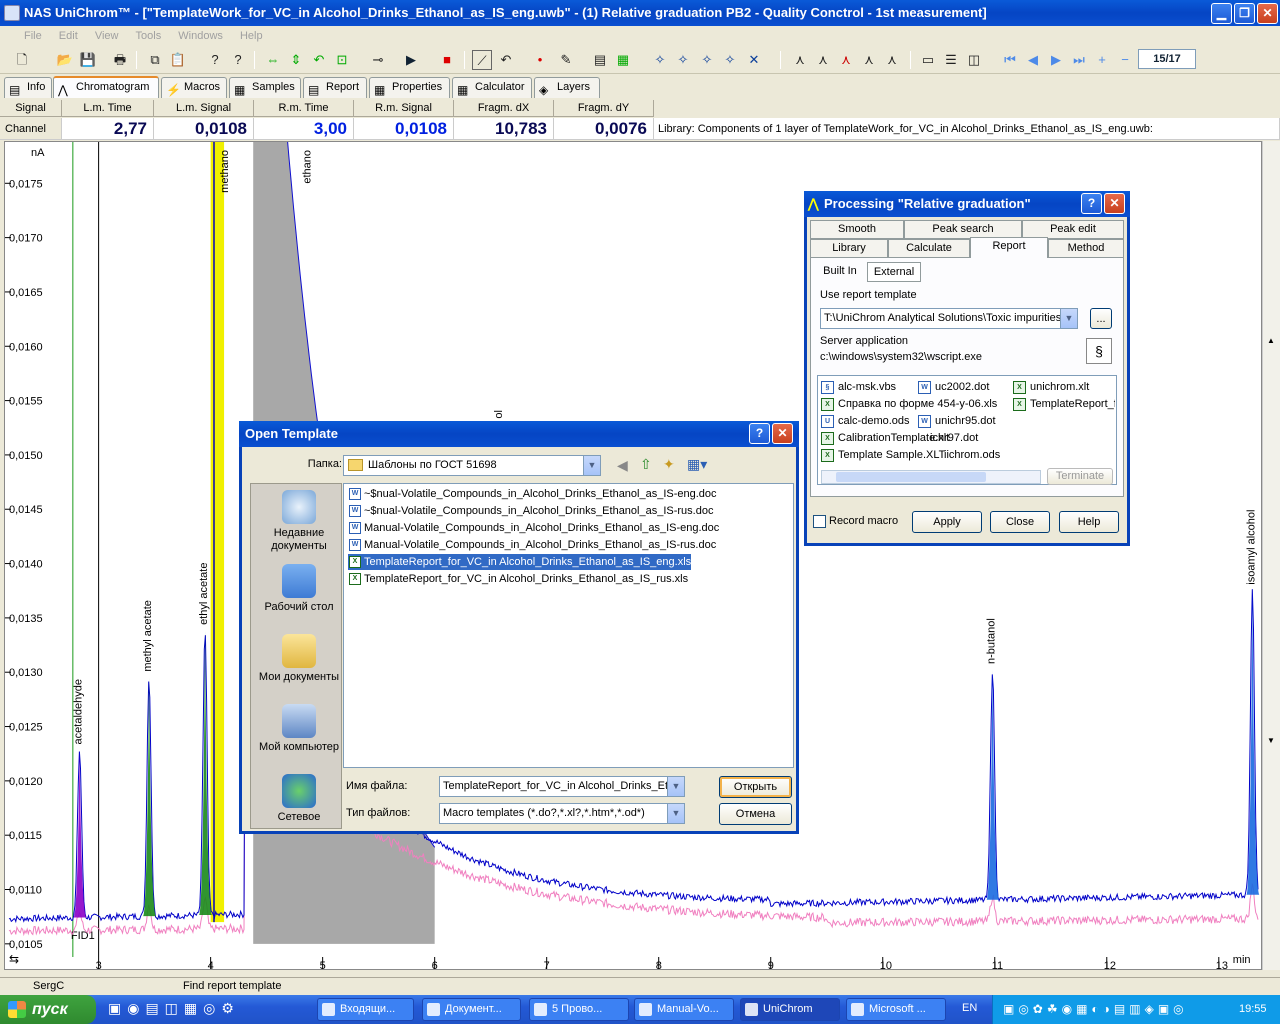 This screenshot has height=1024, width=1280. Describe the element at coordinates (1102, 60) in the screenshot. I see `add-icon: +` at that location.